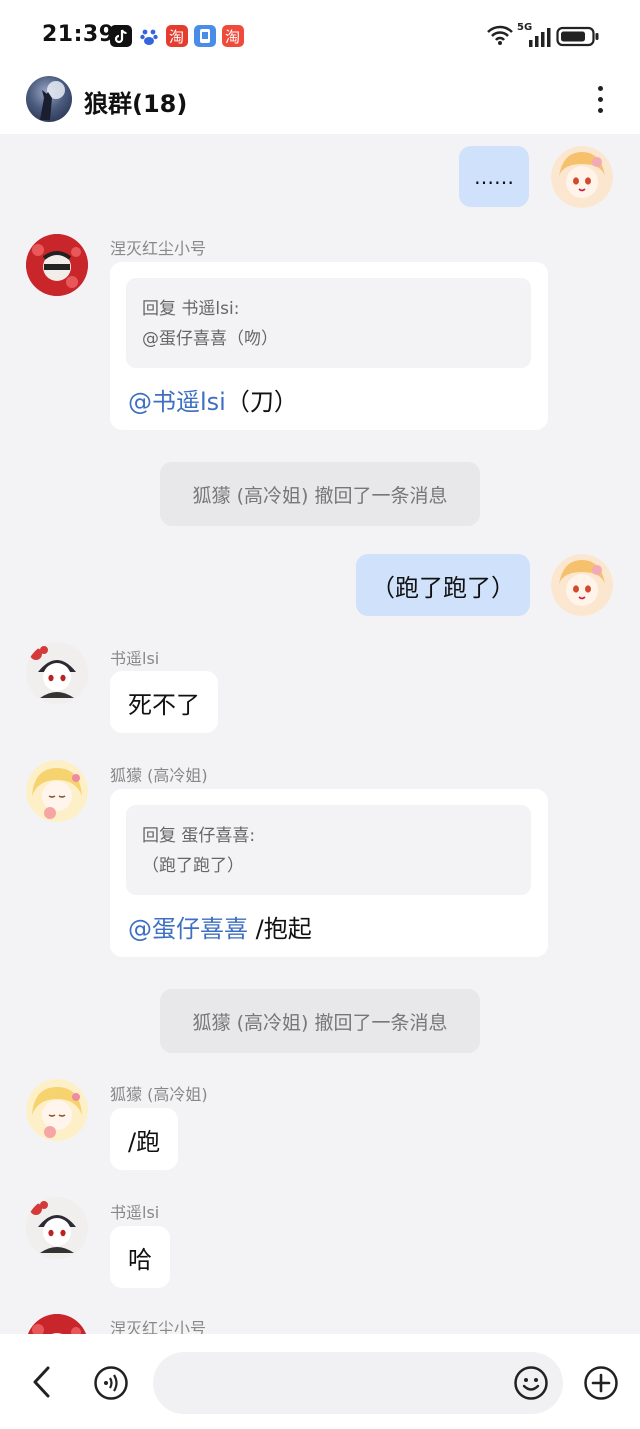 The image size is (640, 1429). Describe the element at coordinates (320, 35) in the screenshot. I see `status-bar: 21:39 淘 淘 5G` at that location.